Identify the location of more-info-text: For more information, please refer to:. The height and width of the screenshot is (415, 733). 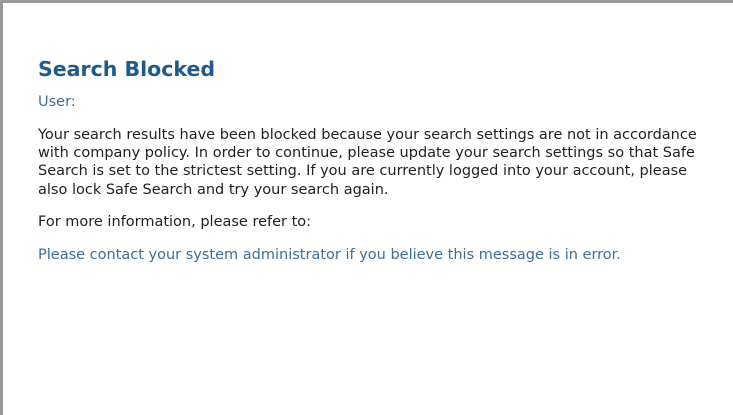
(175, 221).